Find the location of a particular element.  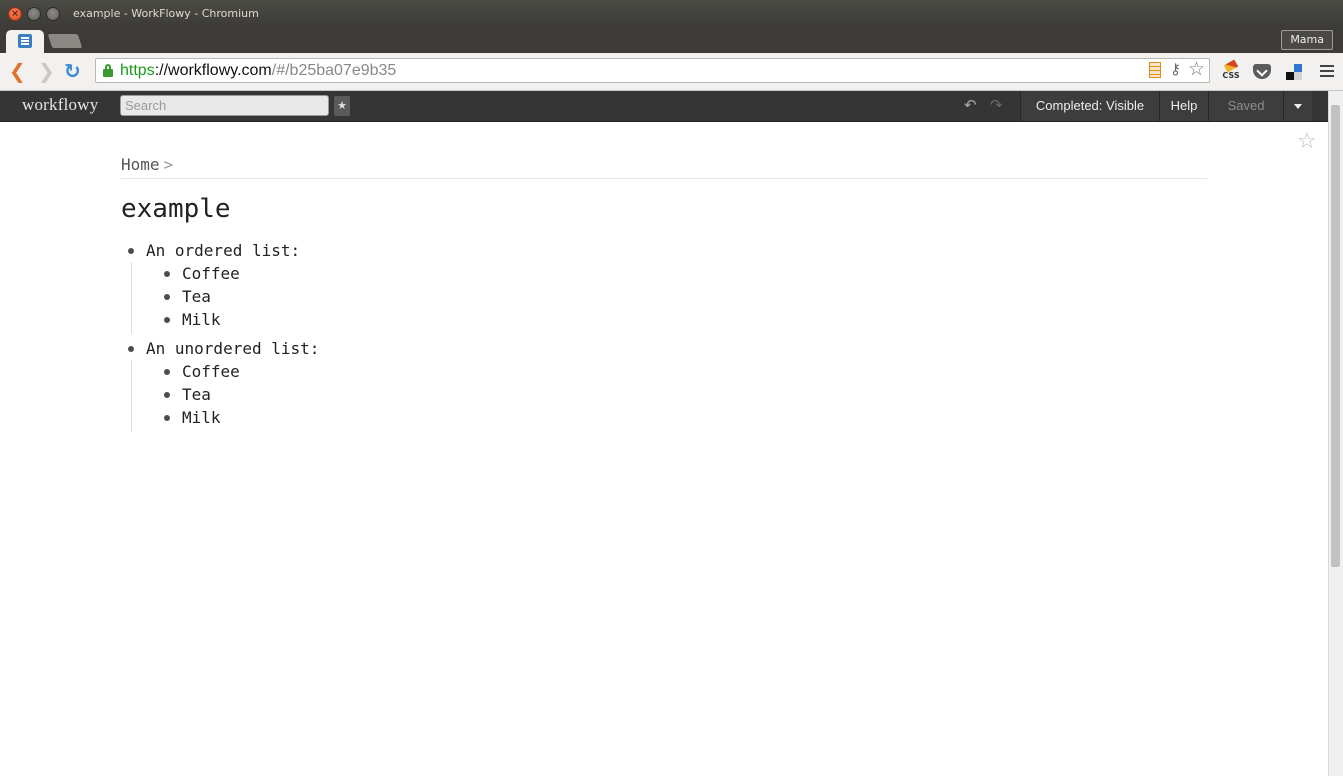

breadcrumb-home-link: Home is located at coordinates (140, 164).